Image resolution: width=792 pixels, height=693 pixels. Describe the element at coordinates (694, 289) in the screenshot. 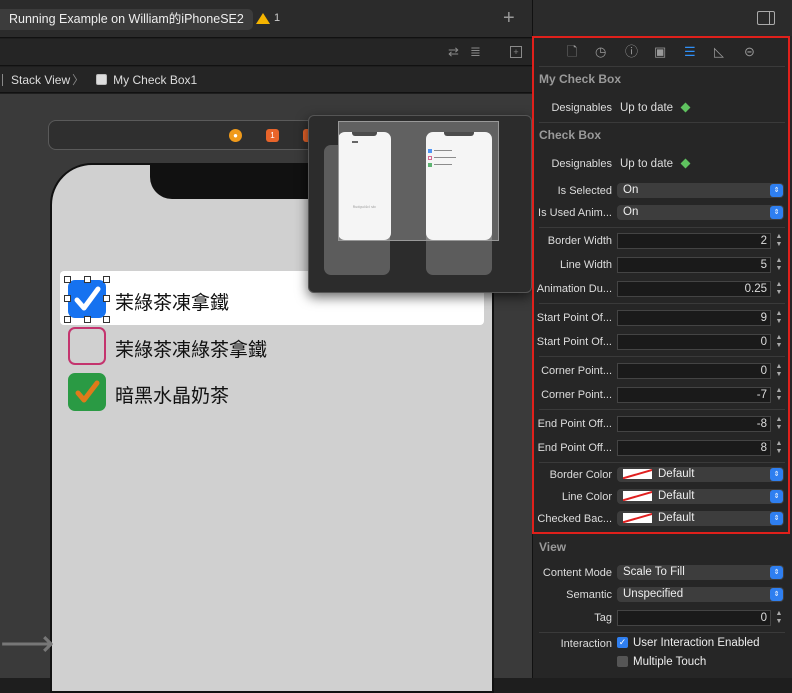

I see `animation-duration-field: 0.25` at that location.